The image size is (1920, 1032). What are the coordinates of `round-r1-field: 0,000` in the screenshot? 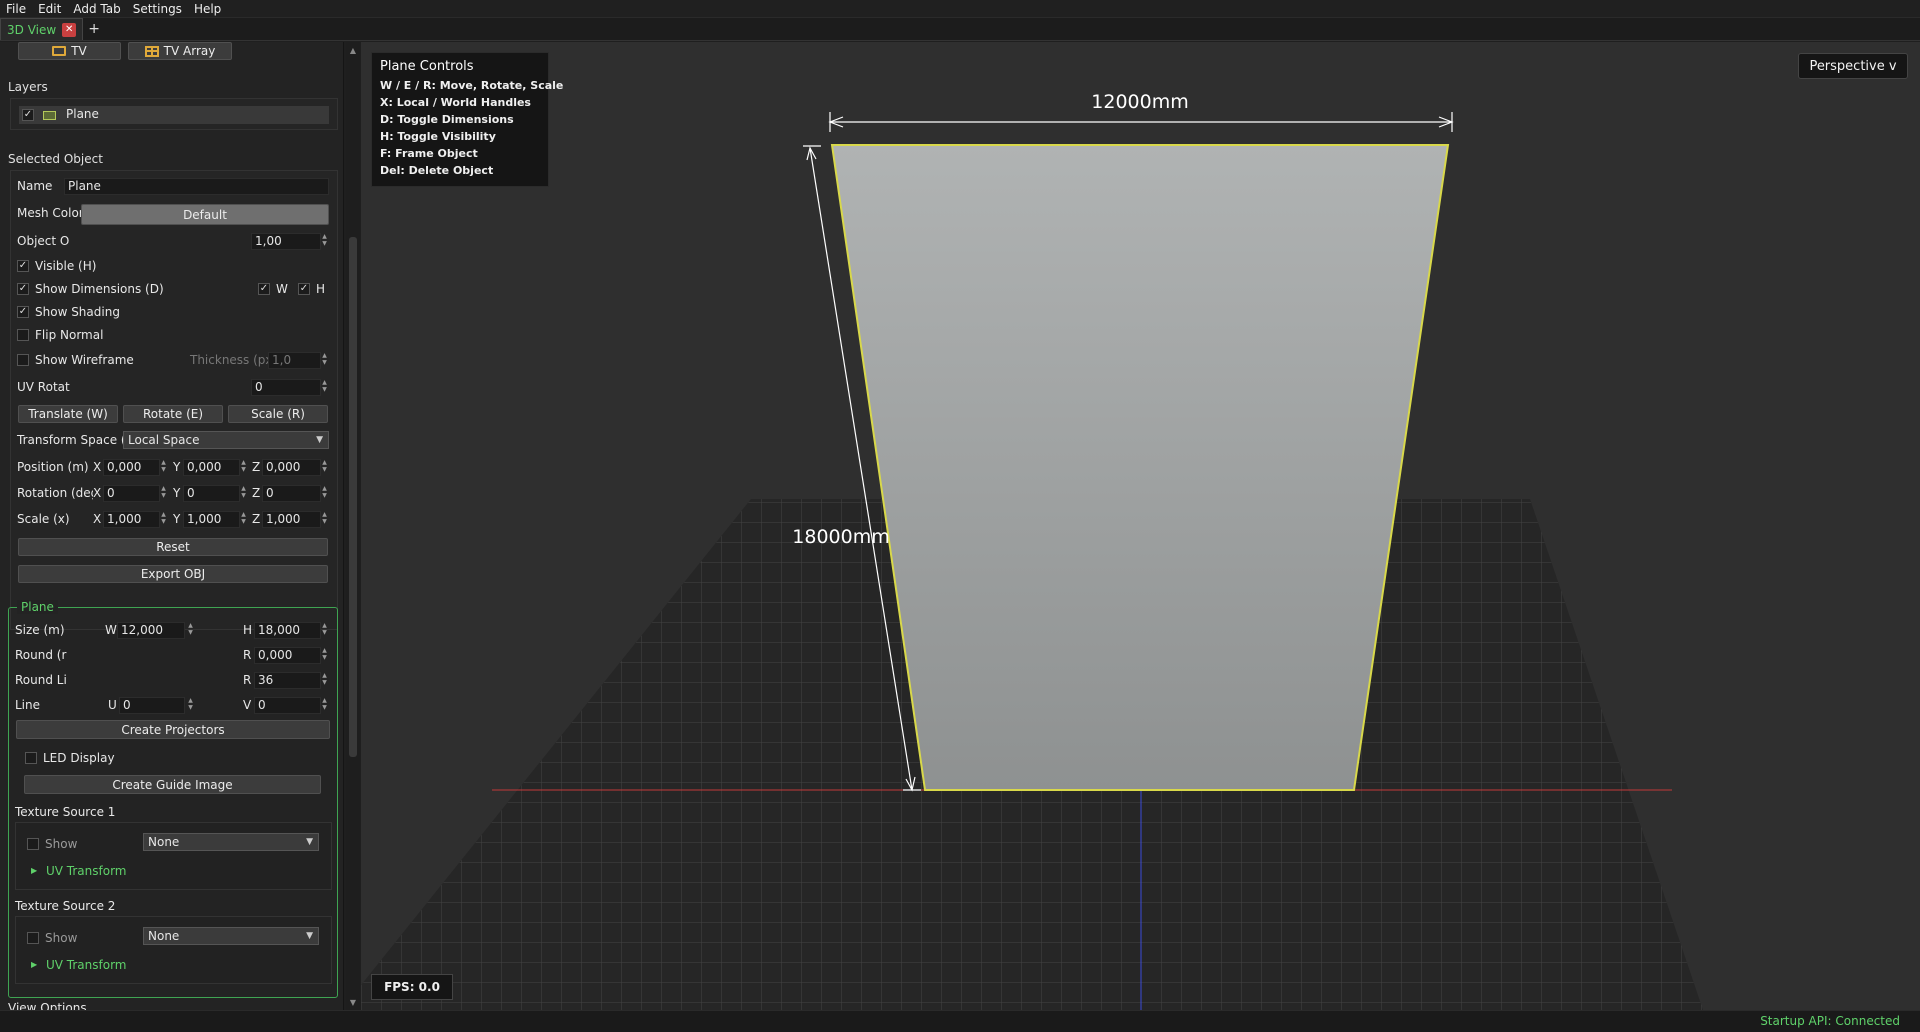 It's located at (287, 655).